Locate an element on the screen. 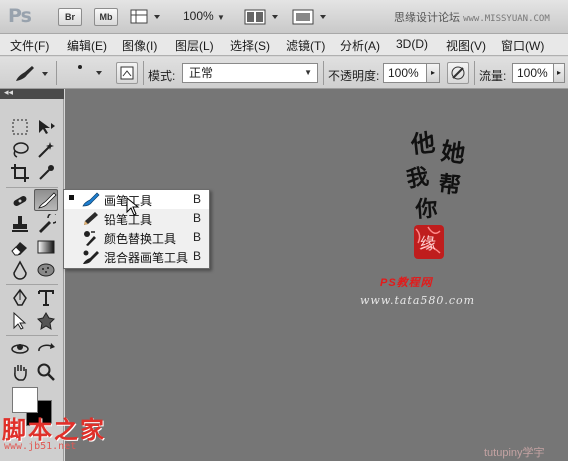 This screenshot has height=461, width=568. calligraphy-char: 他 is located at coordinates (423, 143).